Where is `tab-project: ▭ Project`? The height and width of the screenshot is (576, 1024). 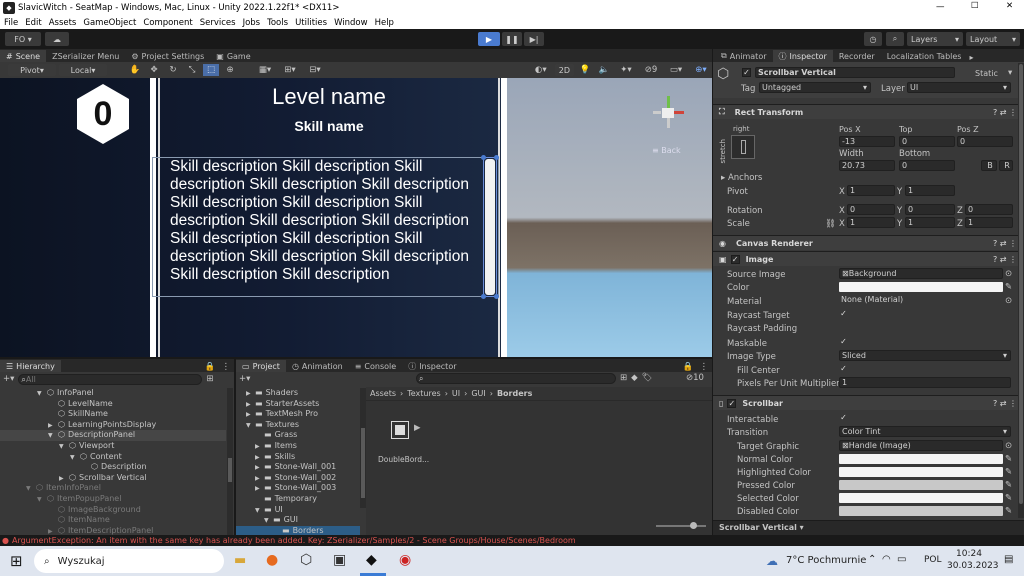
tab-project: ▭ Project is located at coordinates (261, 366).